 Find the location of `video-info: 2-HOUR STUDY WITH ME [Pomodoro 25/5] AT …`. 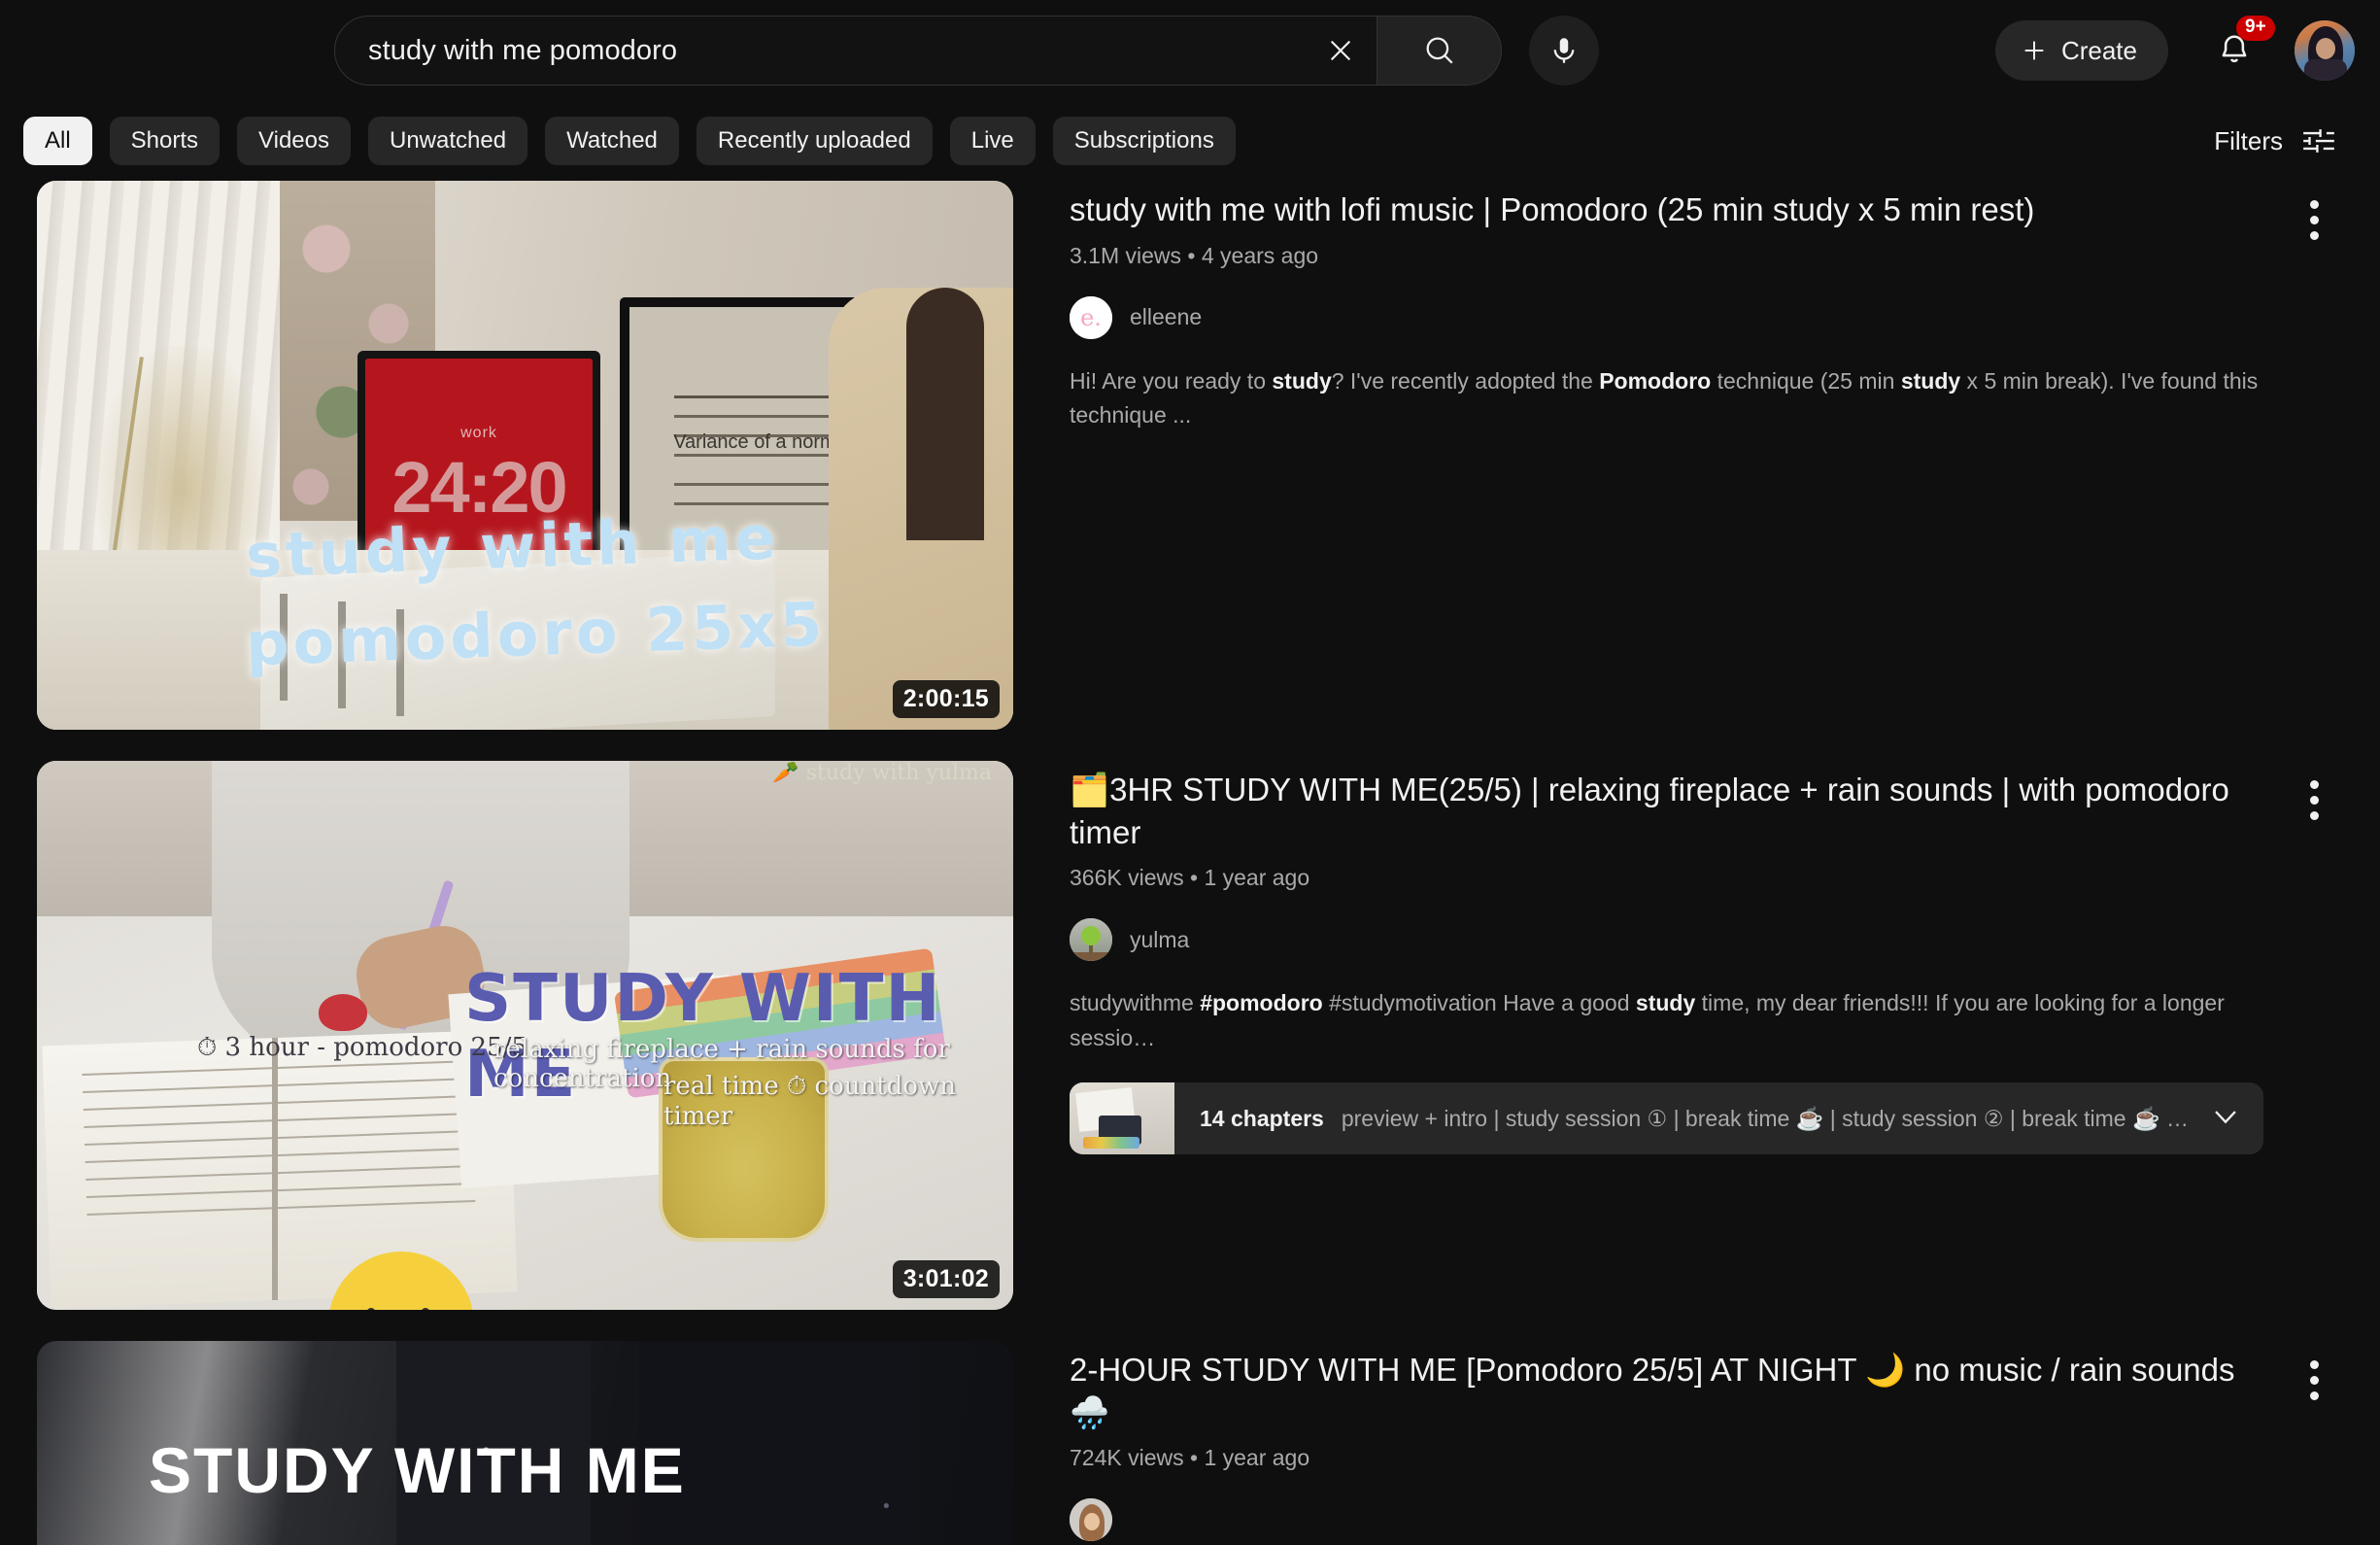

video-info: 2-HOUR STUDY WITH ME [Pomodoro 25/5] AT … is located at coordinates (1696, 1443).